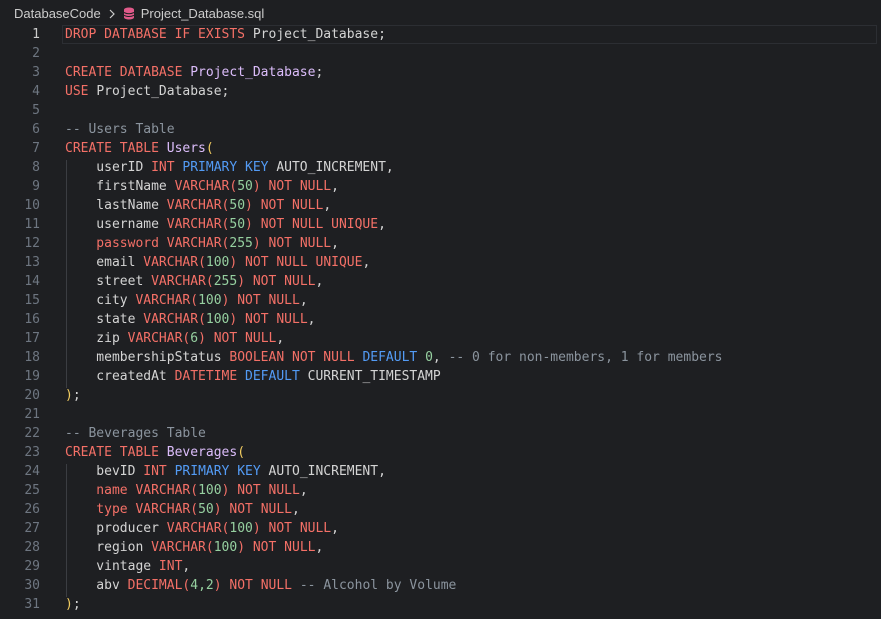  Describe the element at coordinates (440, 205) in the screenshot. I see `code-line: 10 lastName VARCHAR(50) NOT NULL,` at that location.